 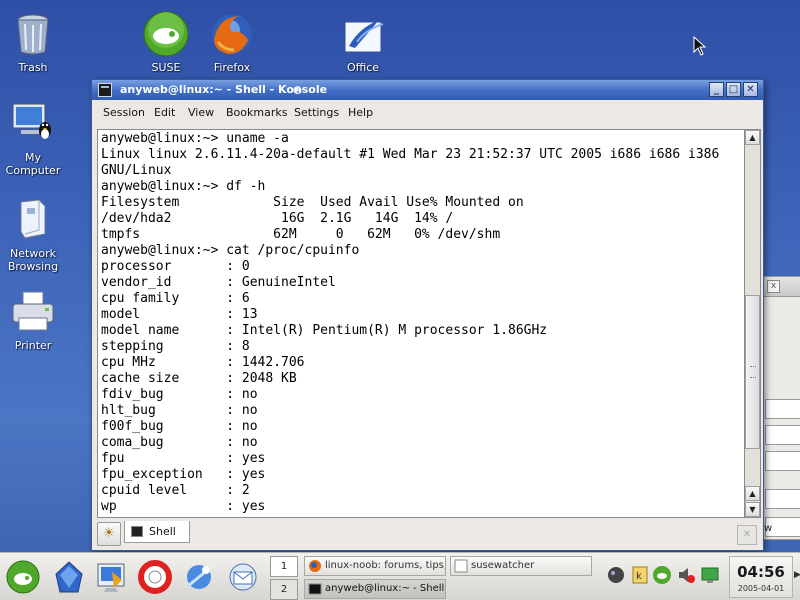 I want to click on desktop-pager: 1 2, so click(x=284, y=577).